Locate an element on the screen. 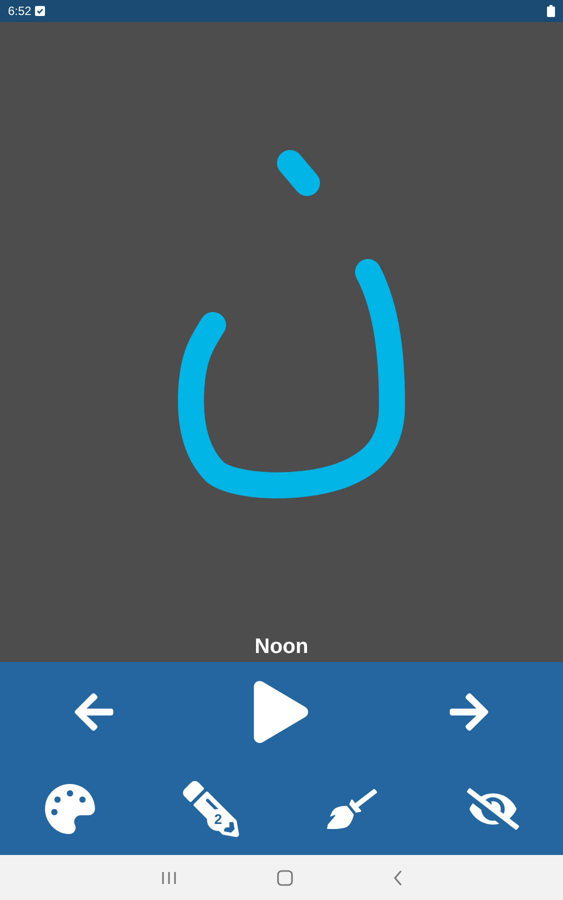  clock-time: 6:52 is located at coordinates (20, 11).